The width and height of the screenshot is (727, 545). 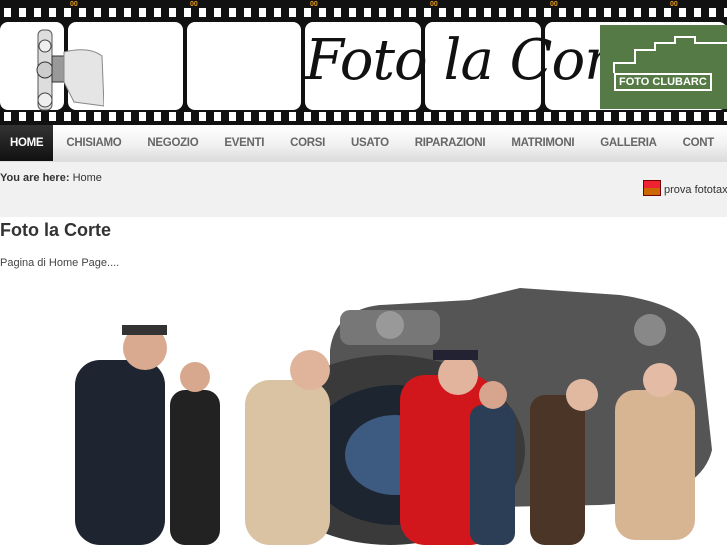 What do you see at coordinates (244, 66) in the screenshot?
I see `film-frame` at bounding box center [244, 66].